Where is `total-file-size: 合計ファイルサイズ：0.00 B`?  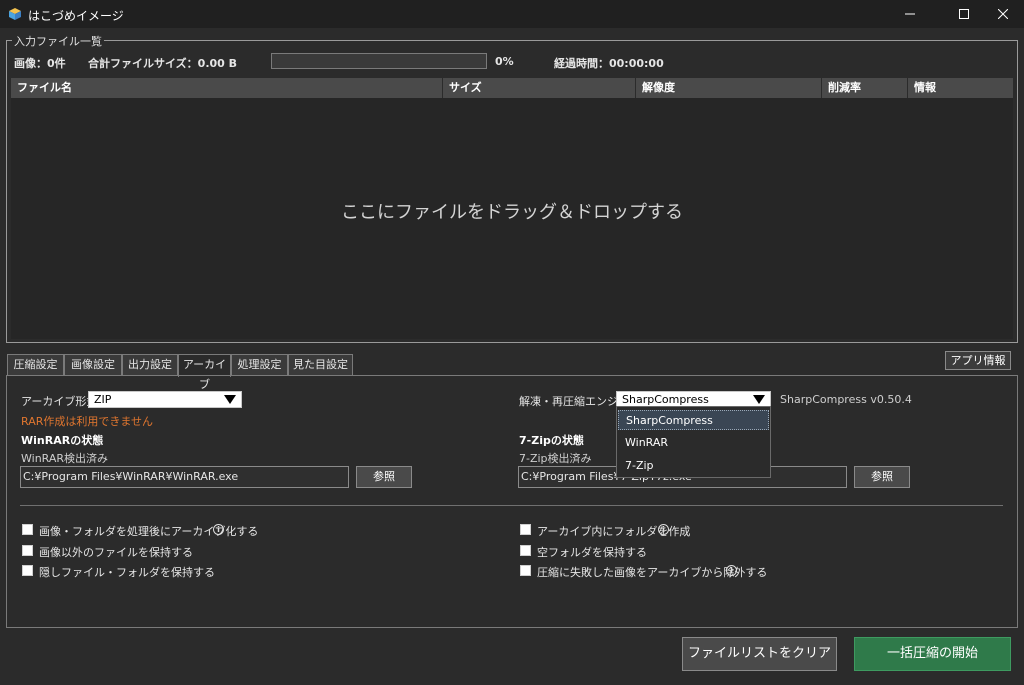
total-file-size: 合計ファイルサイズ：0.00 B is located at coordinates (163, 63).